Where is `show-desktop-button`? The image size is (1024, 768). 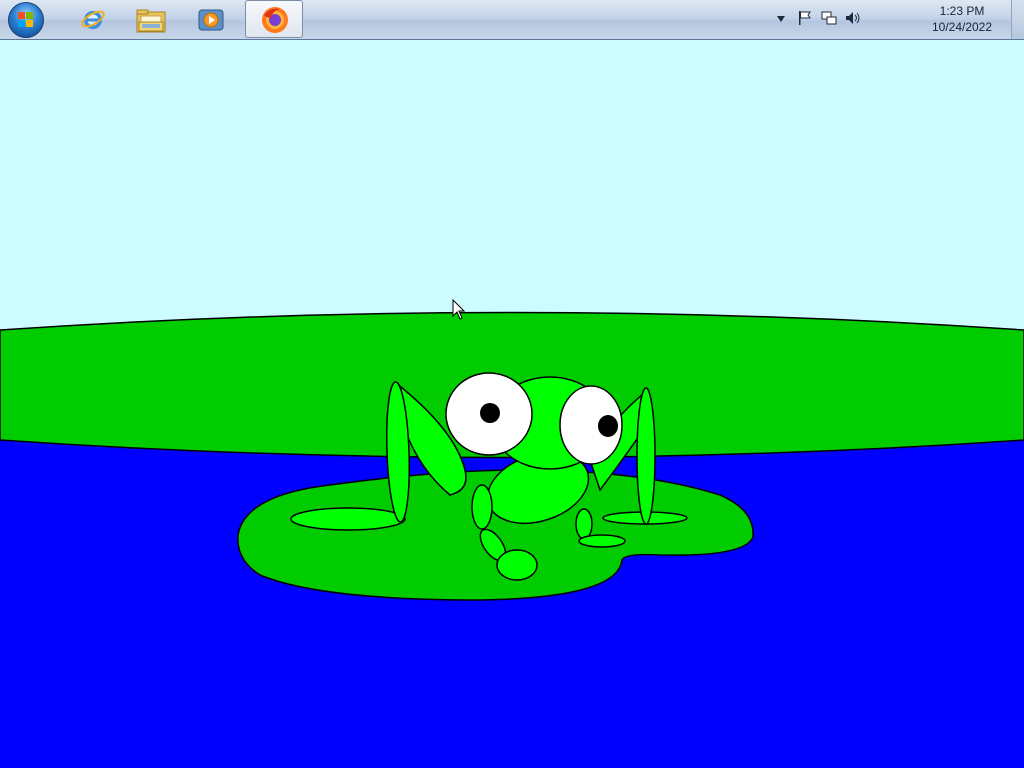
show-desktop-button is located at coordinates (1017, 19).